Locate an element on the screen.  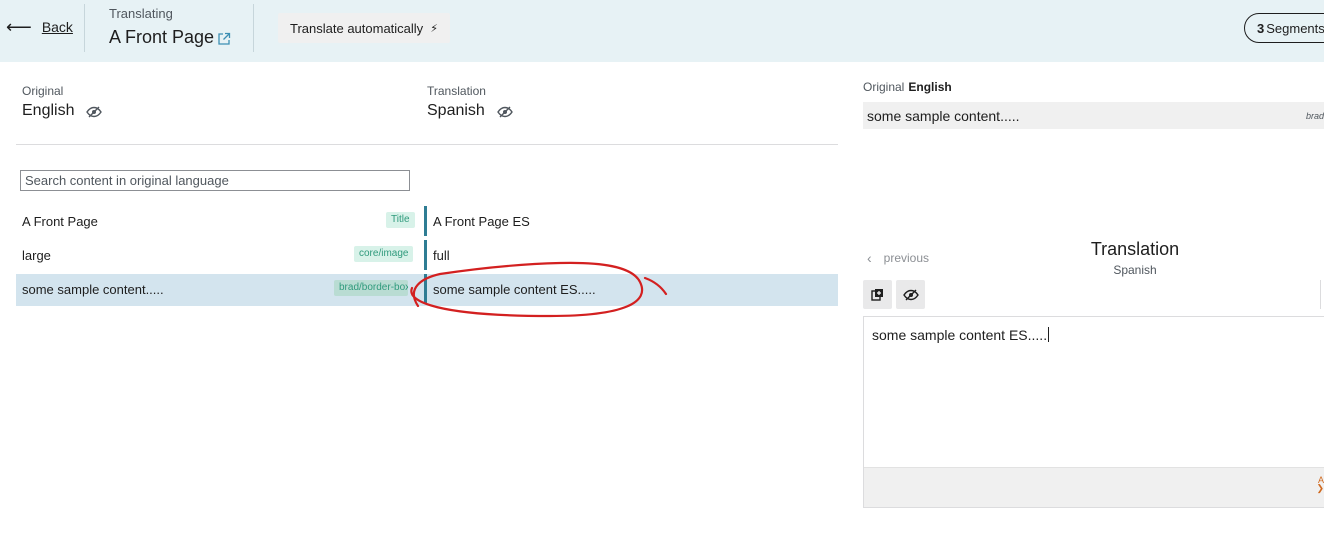
translation-caption: Translation is located at coordinates (456, 91).